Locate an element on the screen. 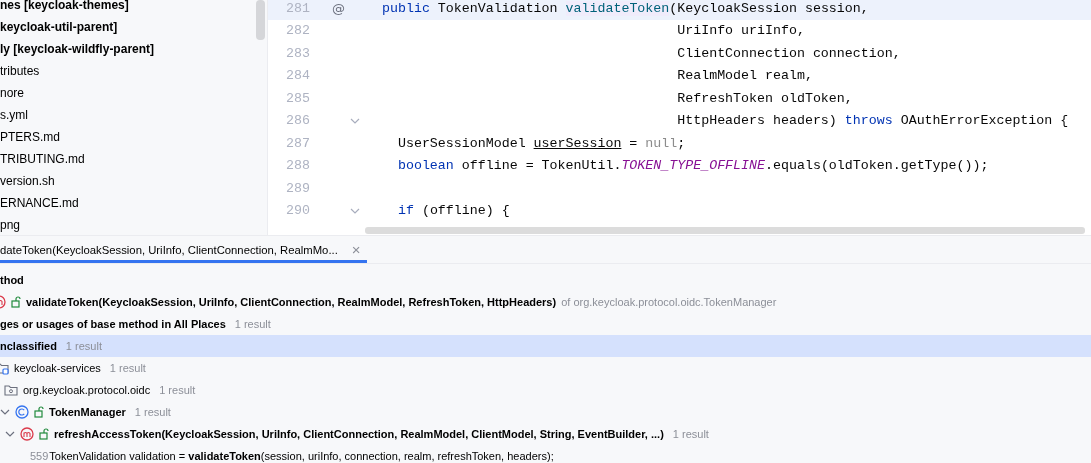  code-line: RefreshToken oldToken, is located at coordinates (765, 98).